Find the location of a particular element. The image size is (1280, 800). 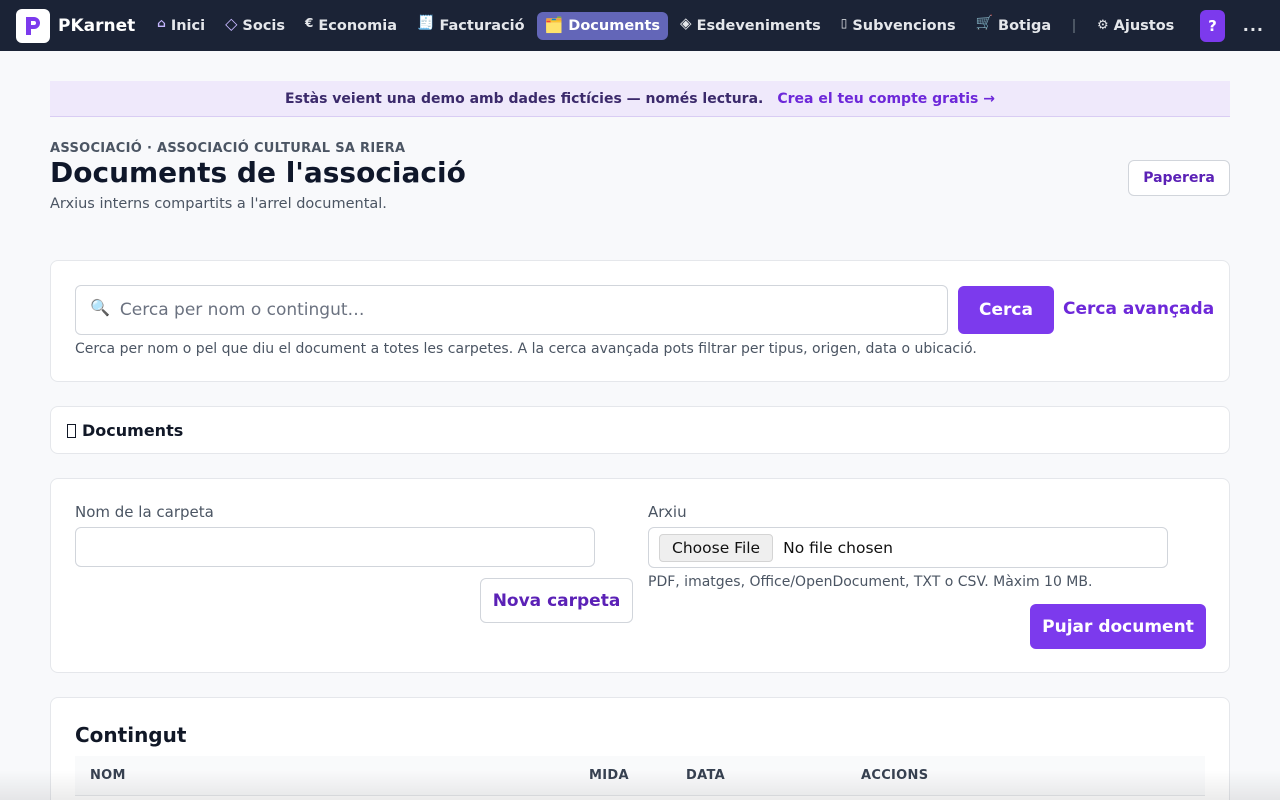

nav-item-ajustos: ⚙ Ajustos is located at coordinates (1135, 26).